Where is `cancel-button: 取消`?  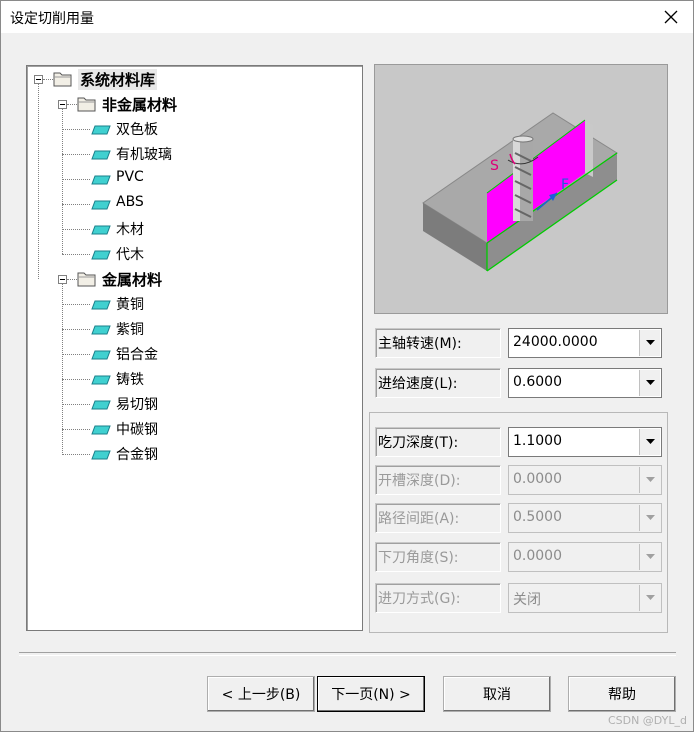
cancel-button: 取消 is located at coordinates (497, 694).